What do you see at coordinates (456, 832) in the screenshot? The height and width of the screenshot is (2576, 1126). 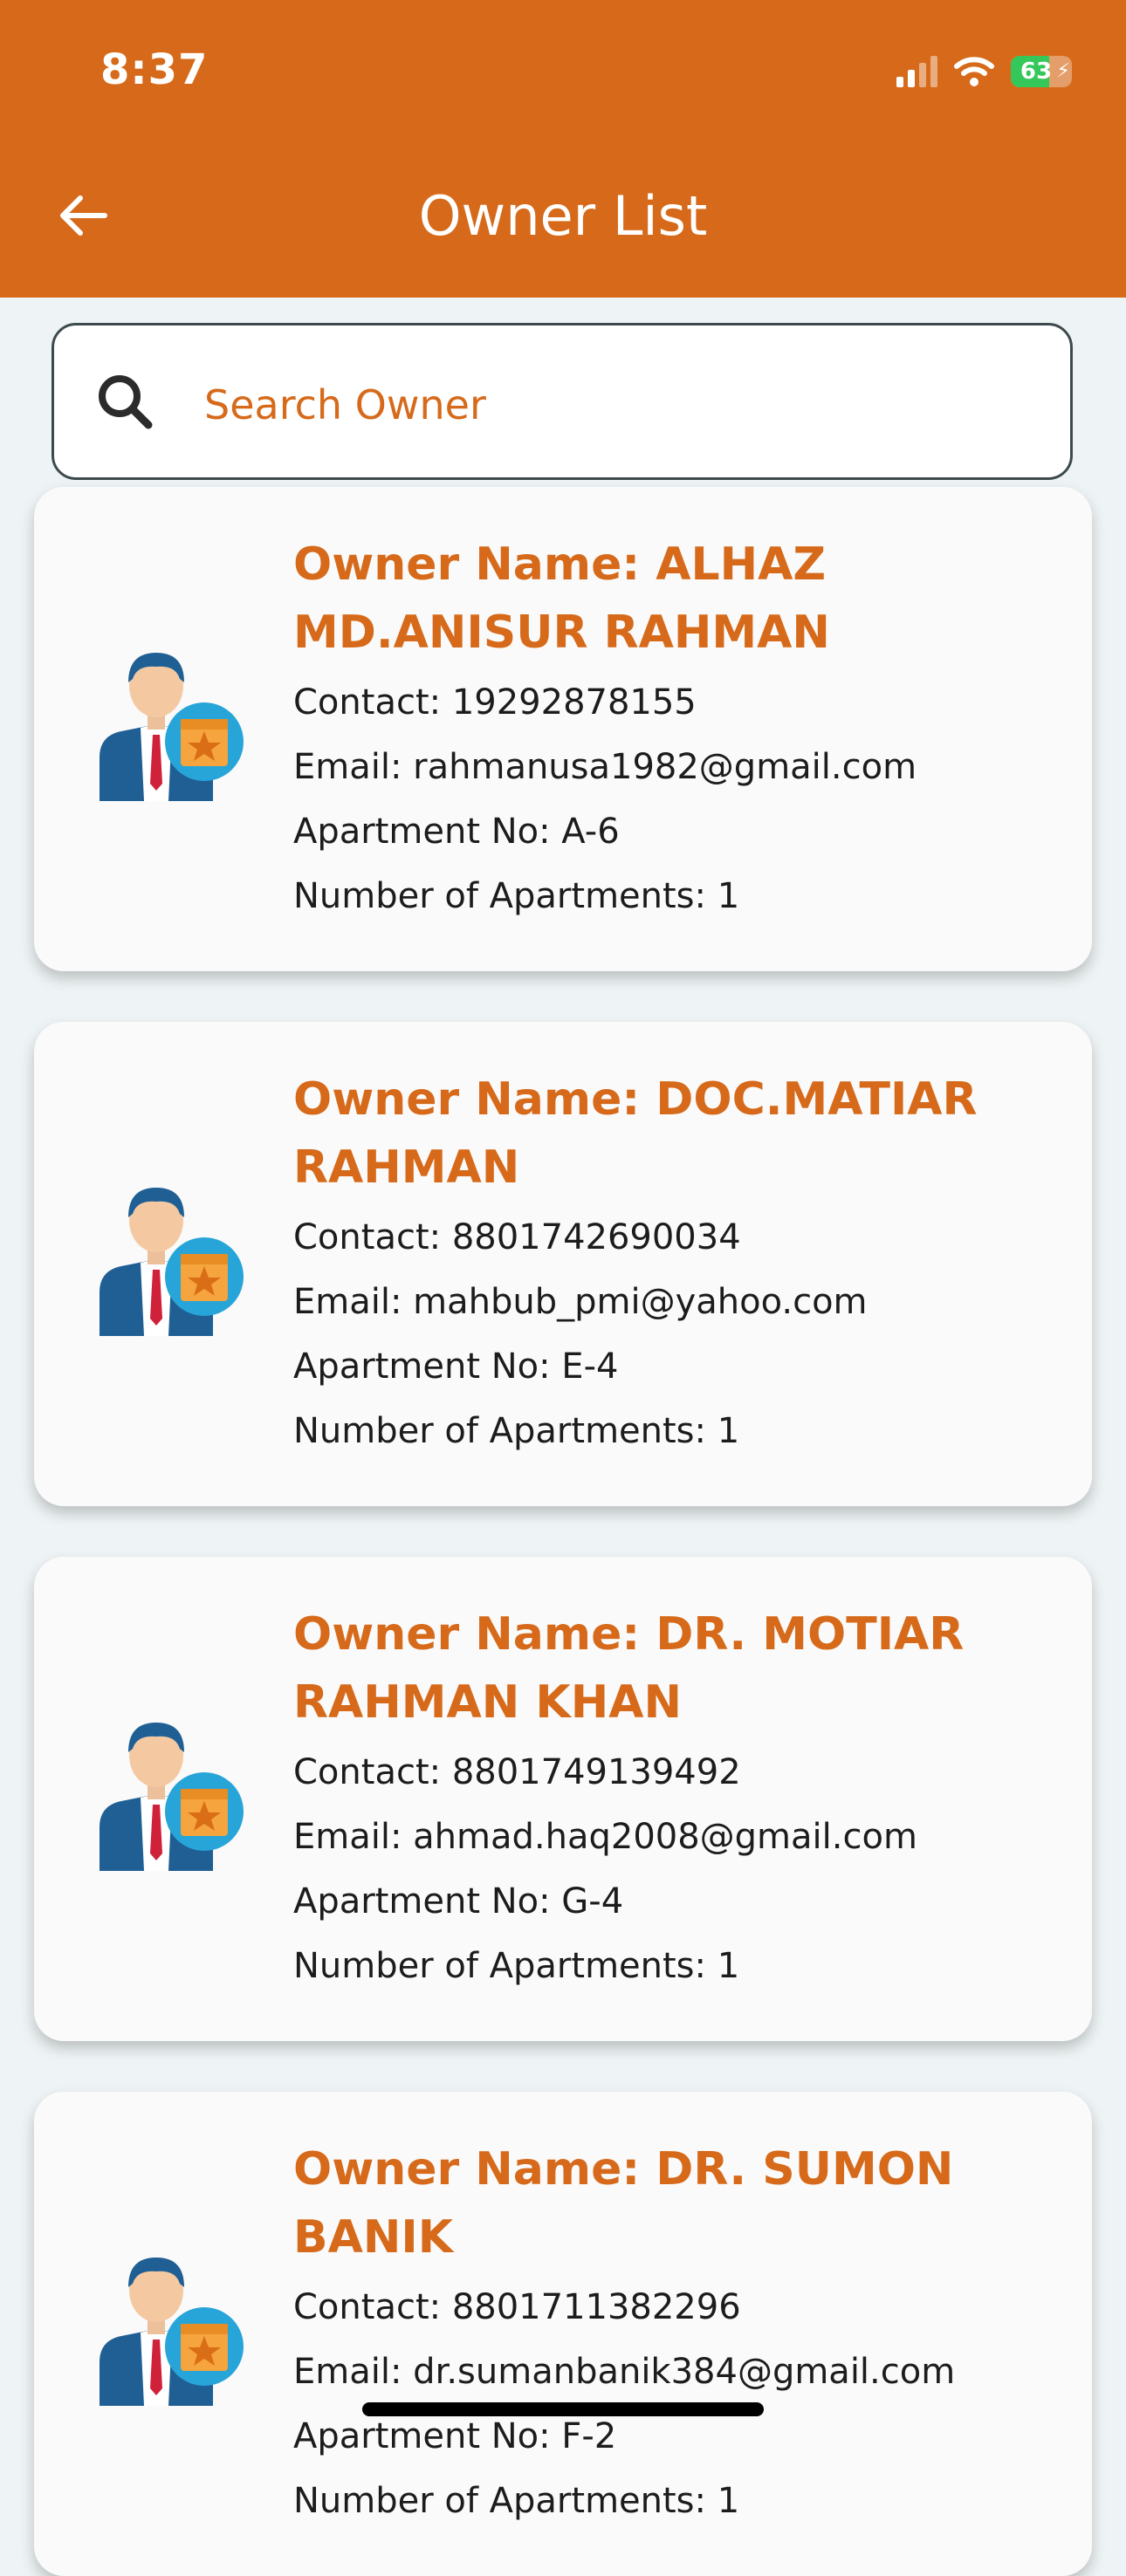 I see `owner-apartment: Apartment No: A-6` at bounding box center [456, 832].